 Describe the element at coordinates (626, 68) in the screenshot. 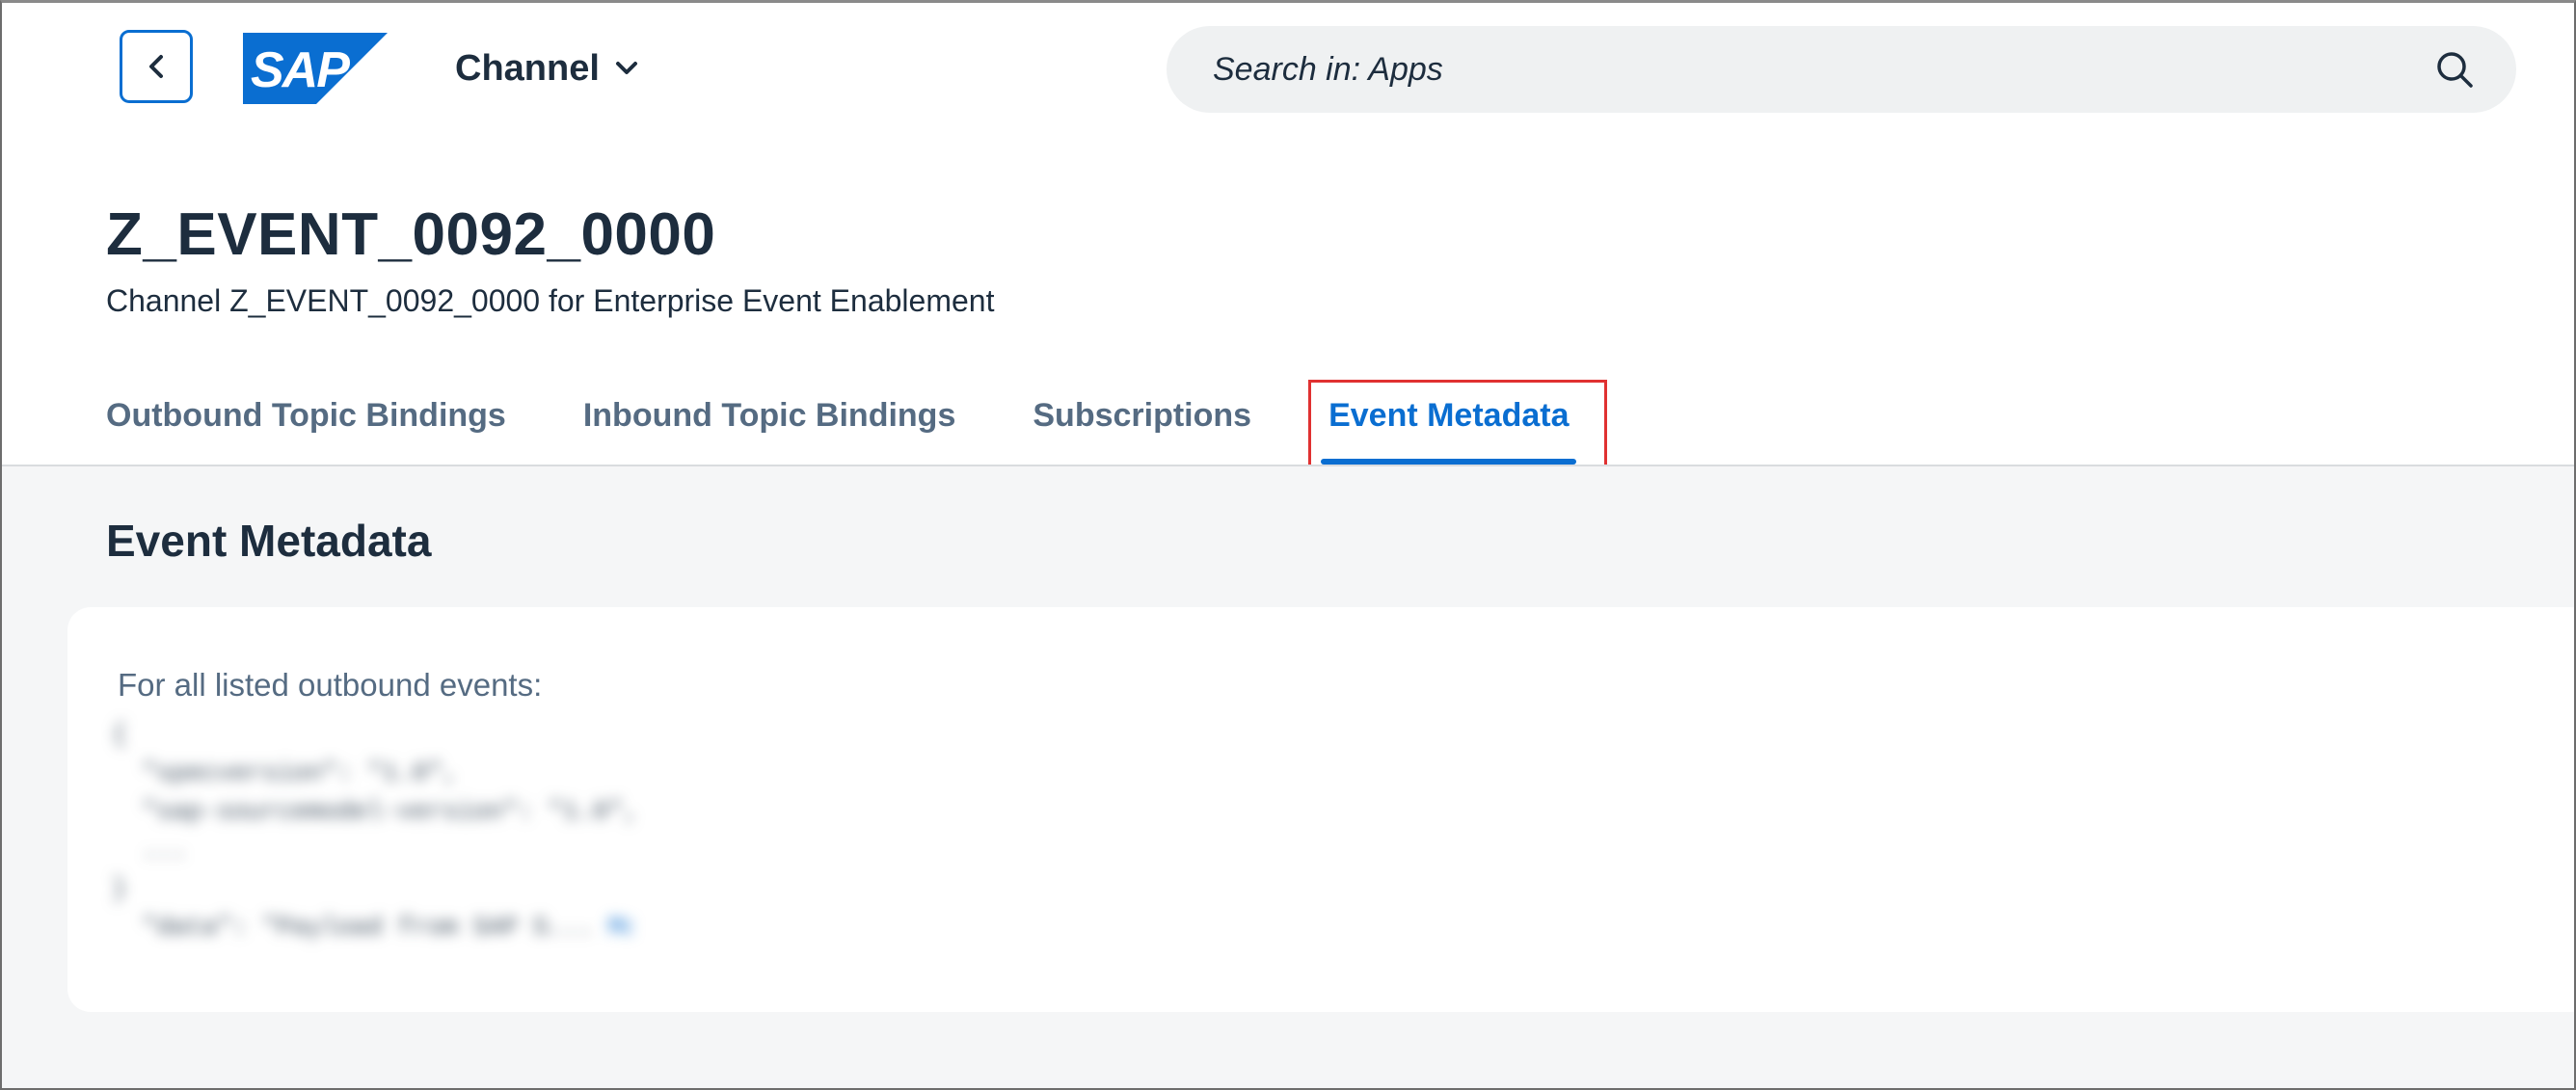

I see `chevron-down-icon` at that location.